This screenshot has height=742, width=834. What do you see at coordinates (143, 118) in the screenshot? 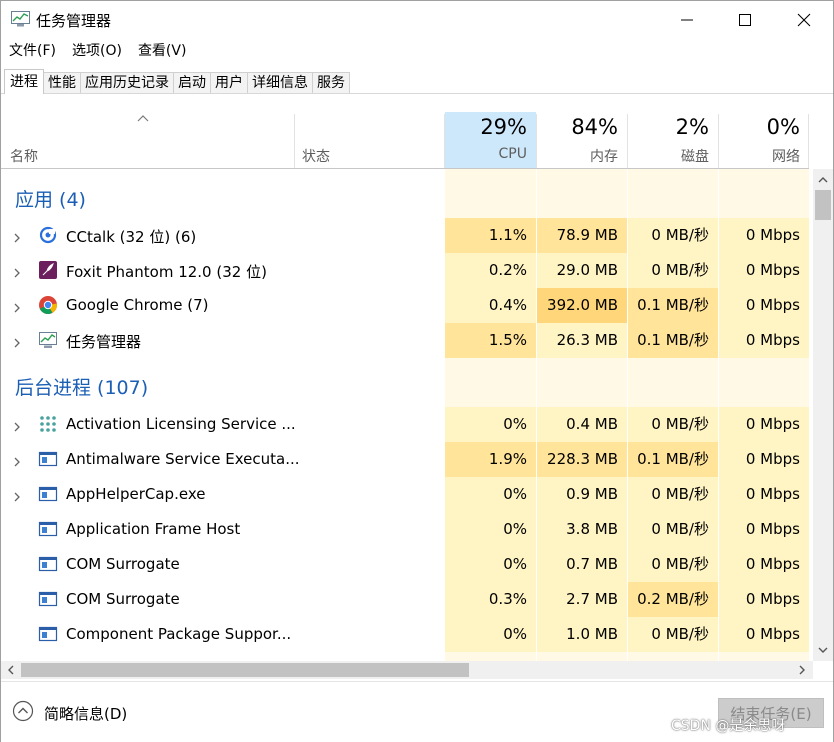
I see `sort-ascending-icon` at bounding box center [143, 118].